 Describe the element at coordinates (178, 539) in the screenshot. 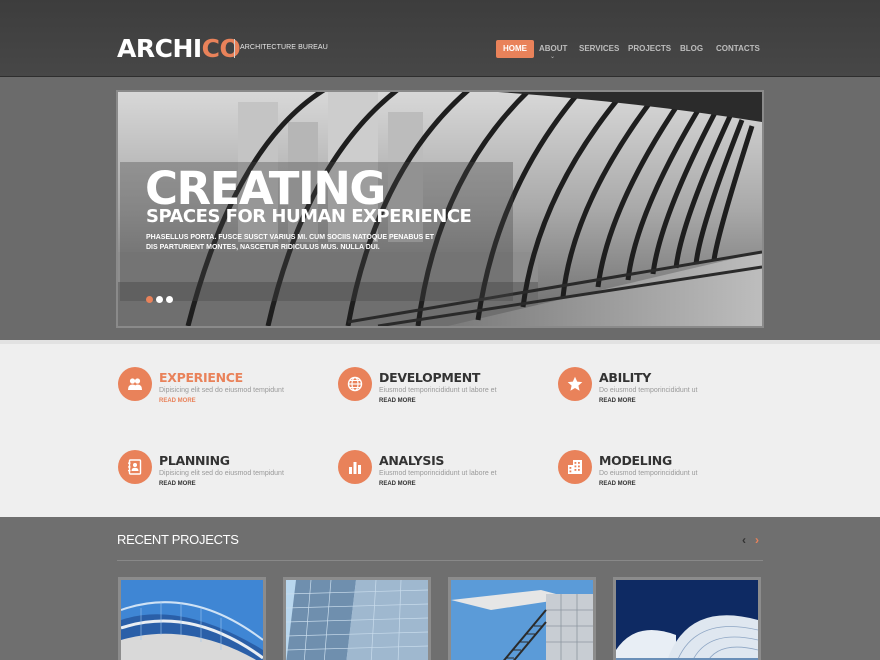

I see `section-title: RECENT PROJECTS` at that location.